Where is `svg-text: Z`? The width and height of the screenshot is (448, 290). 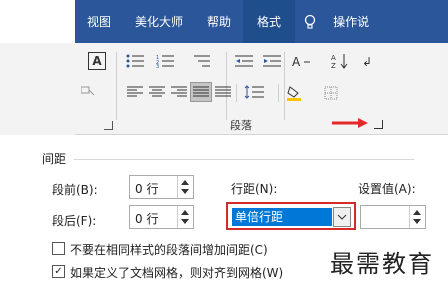
svg-text: Z is located at coordinates (333, 65).